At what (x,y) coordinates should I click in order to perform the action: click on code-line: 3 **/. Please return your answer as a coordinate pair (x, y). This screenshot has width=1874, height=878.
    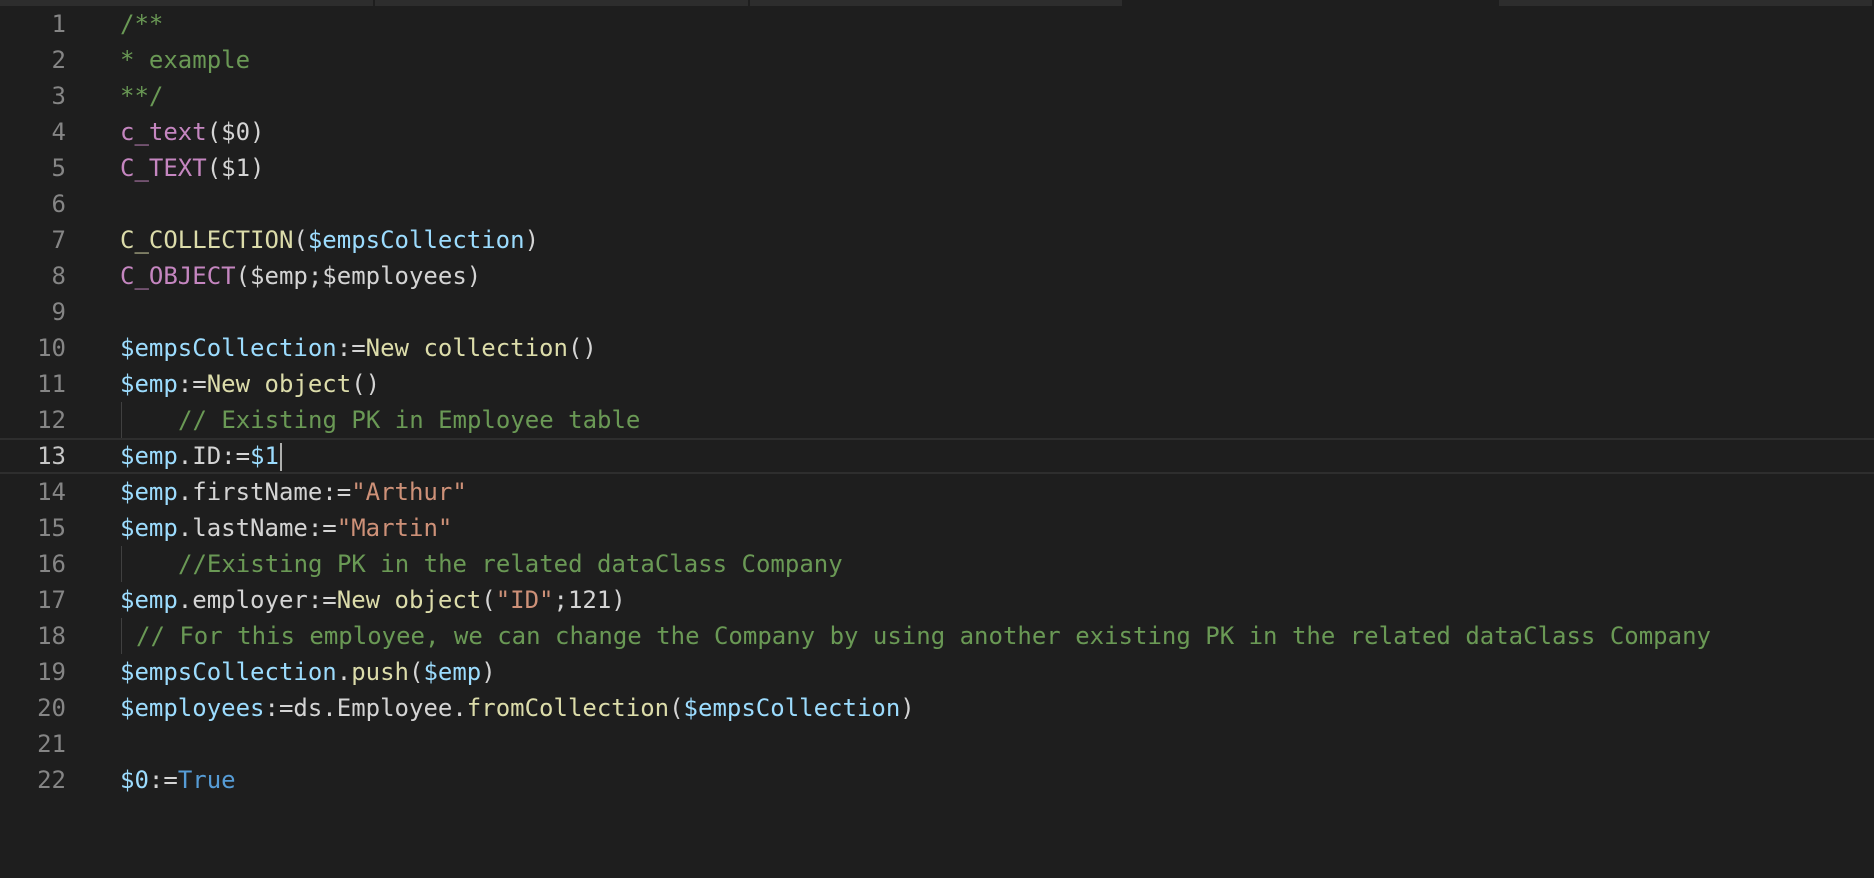
    Looking at the image, I should click on (937, 96).